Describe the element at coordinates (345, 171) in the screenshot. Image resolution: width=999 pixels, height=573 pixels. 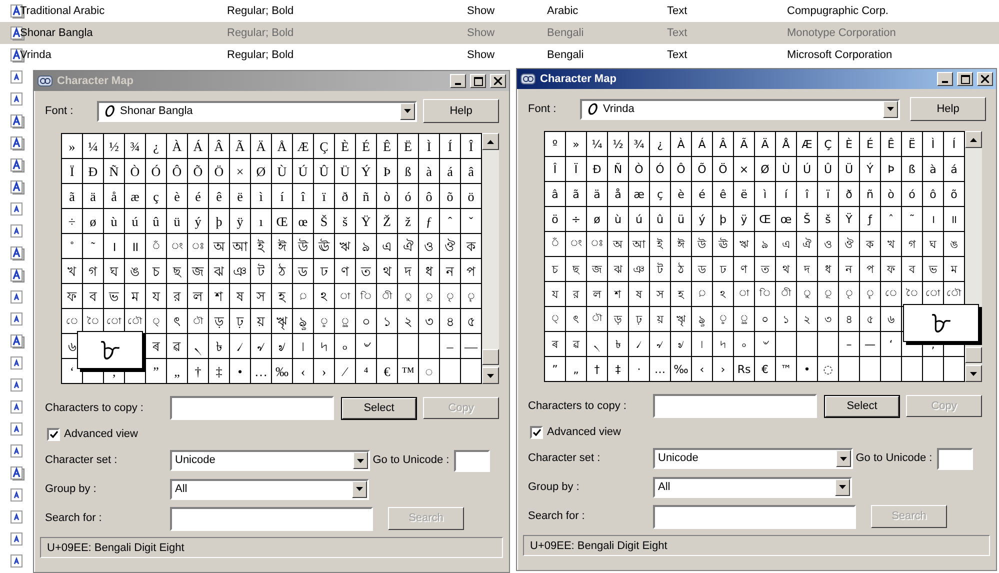
I see `character-cell: Ü` at that location.